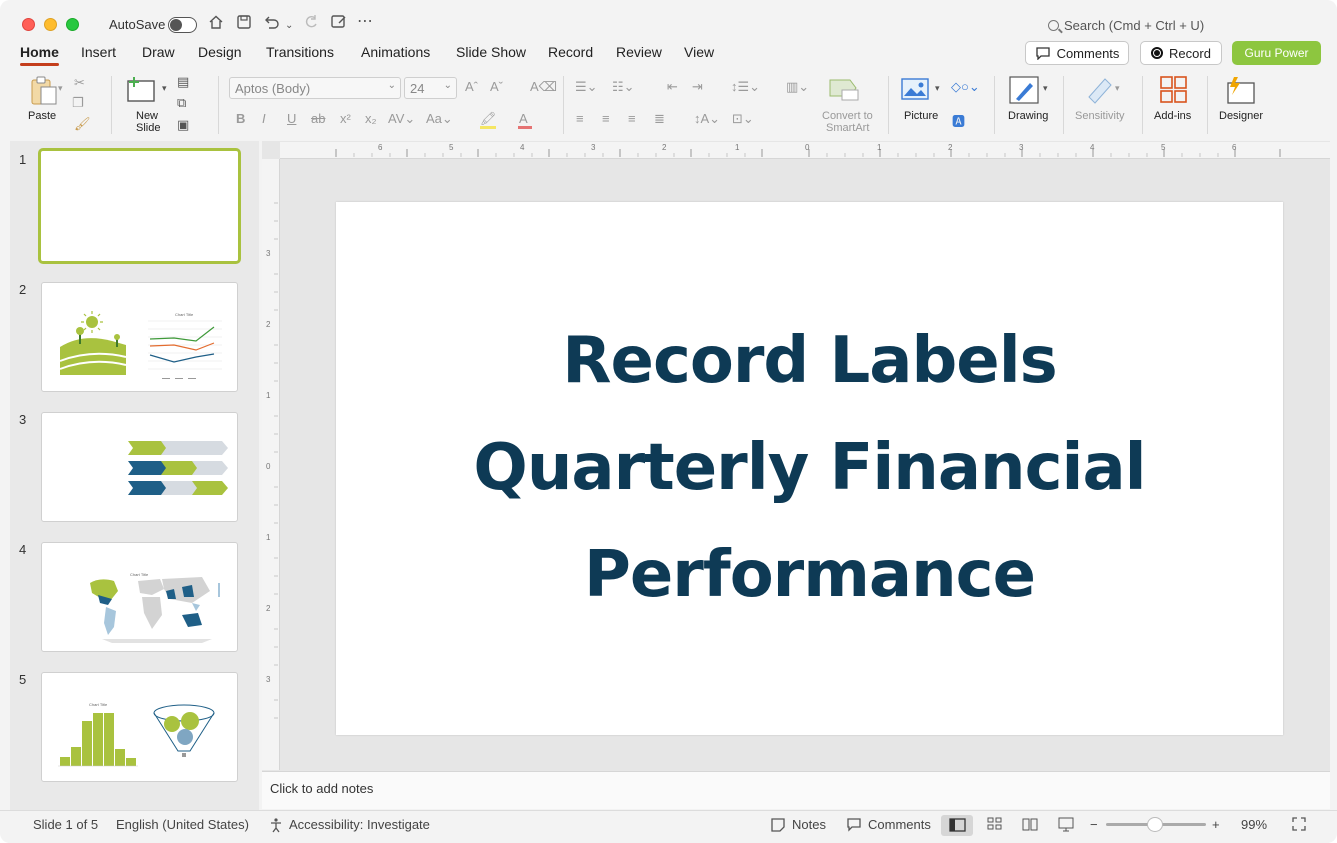  What do you see at coordinates (1254, 824) in the screenshot?
I see `zoom-level: 99%` at bounding box center [1254, 824].